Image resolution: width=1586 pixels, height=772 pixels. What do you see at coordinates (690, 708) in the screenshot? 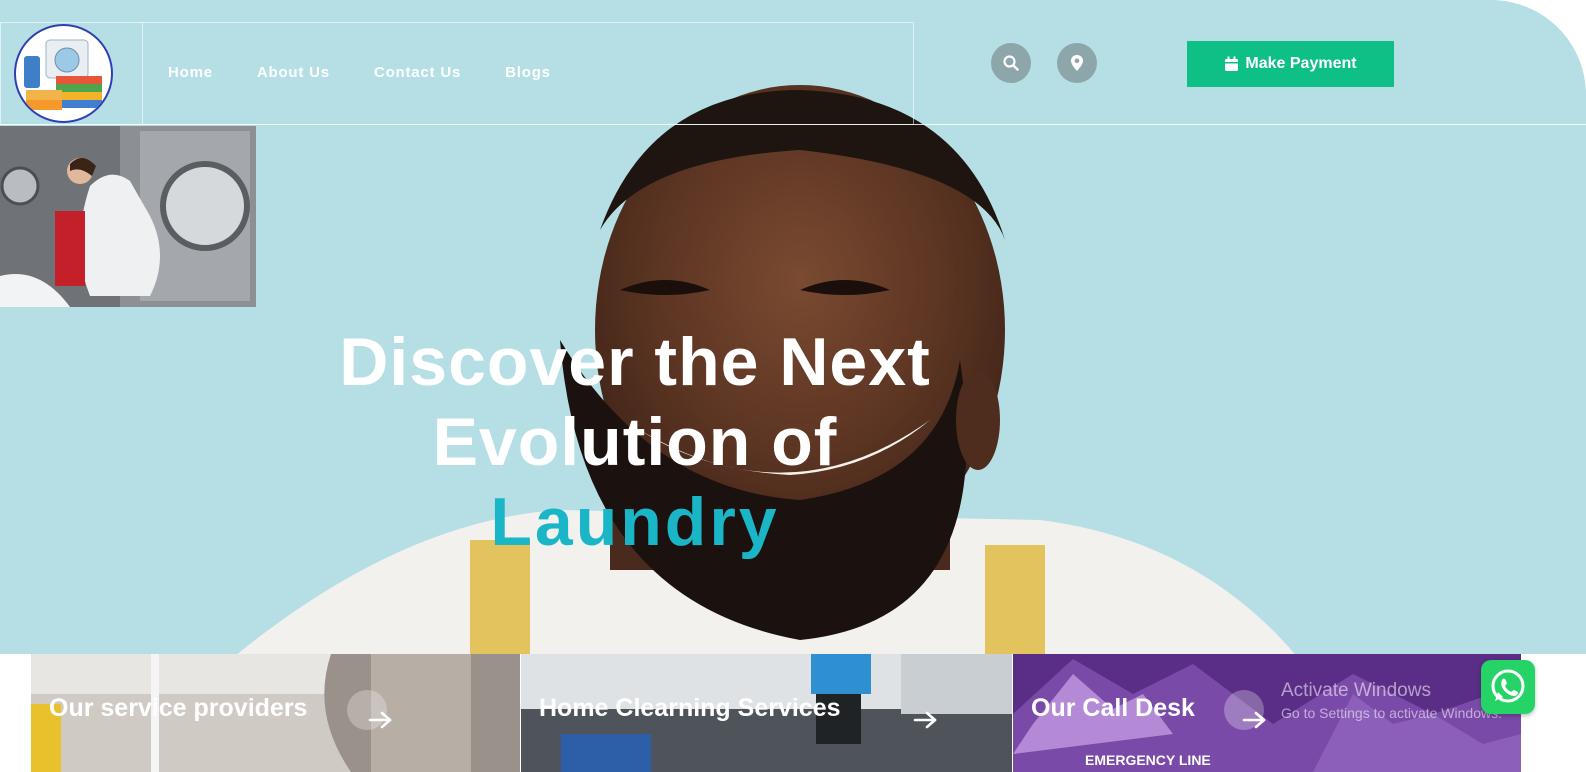
I see `card-title: Home Clearning Services` at bounding box center [690, 708].